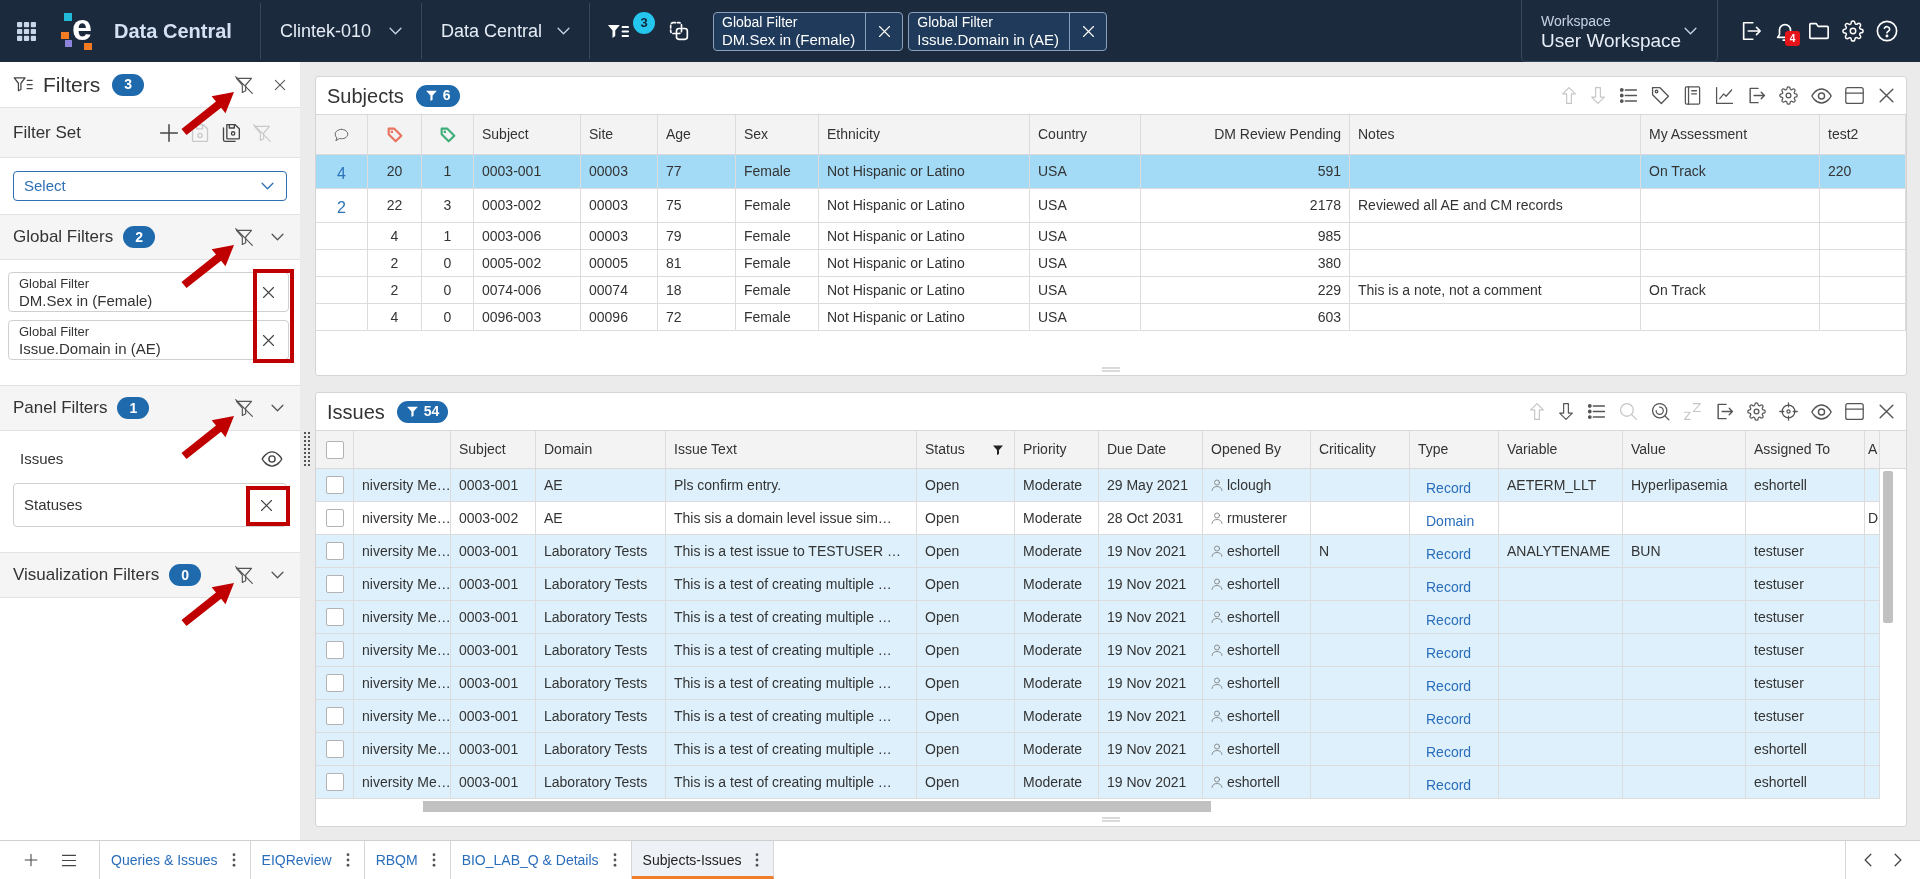 The height and width of the screenshot is (879, 1920). Describe the element at coordinates (1137, 449) in the screenshot. I see `column-header: Due Date` at that location.